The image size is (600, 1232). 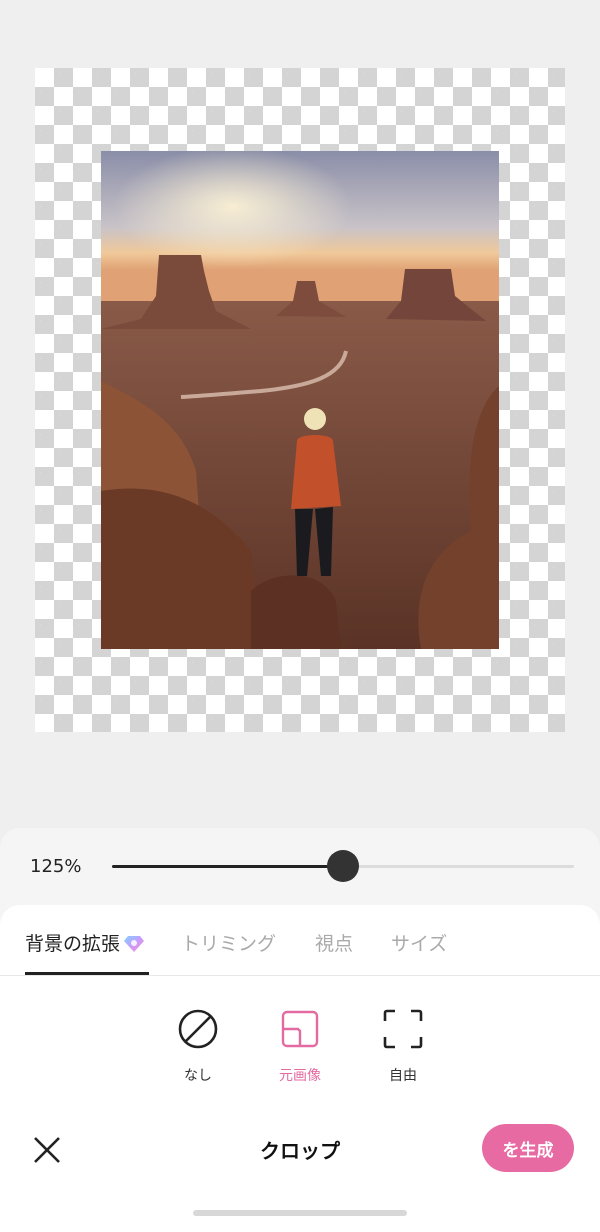 What do you see at coordinates (198, 1029) in the screenshot?
I see `none-icon` at bounding box center [198, 1029].